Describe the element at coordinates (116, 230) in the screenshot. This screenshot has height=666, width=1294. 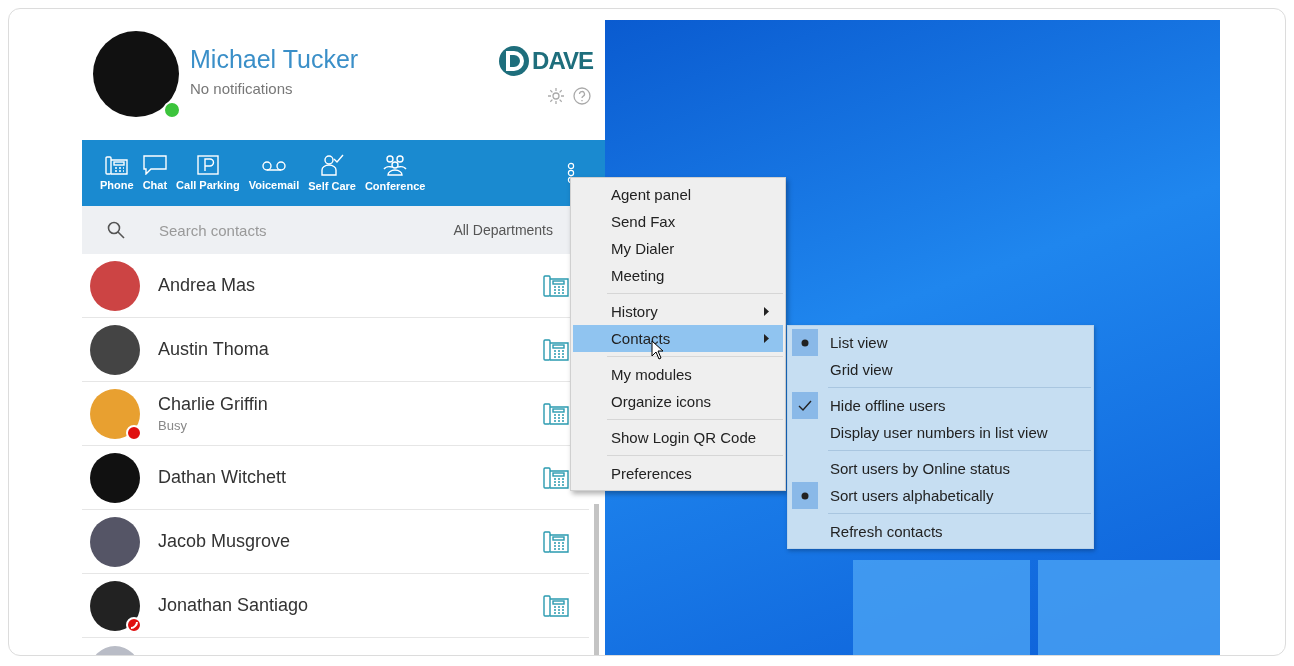
I see `search-icon` at that location.